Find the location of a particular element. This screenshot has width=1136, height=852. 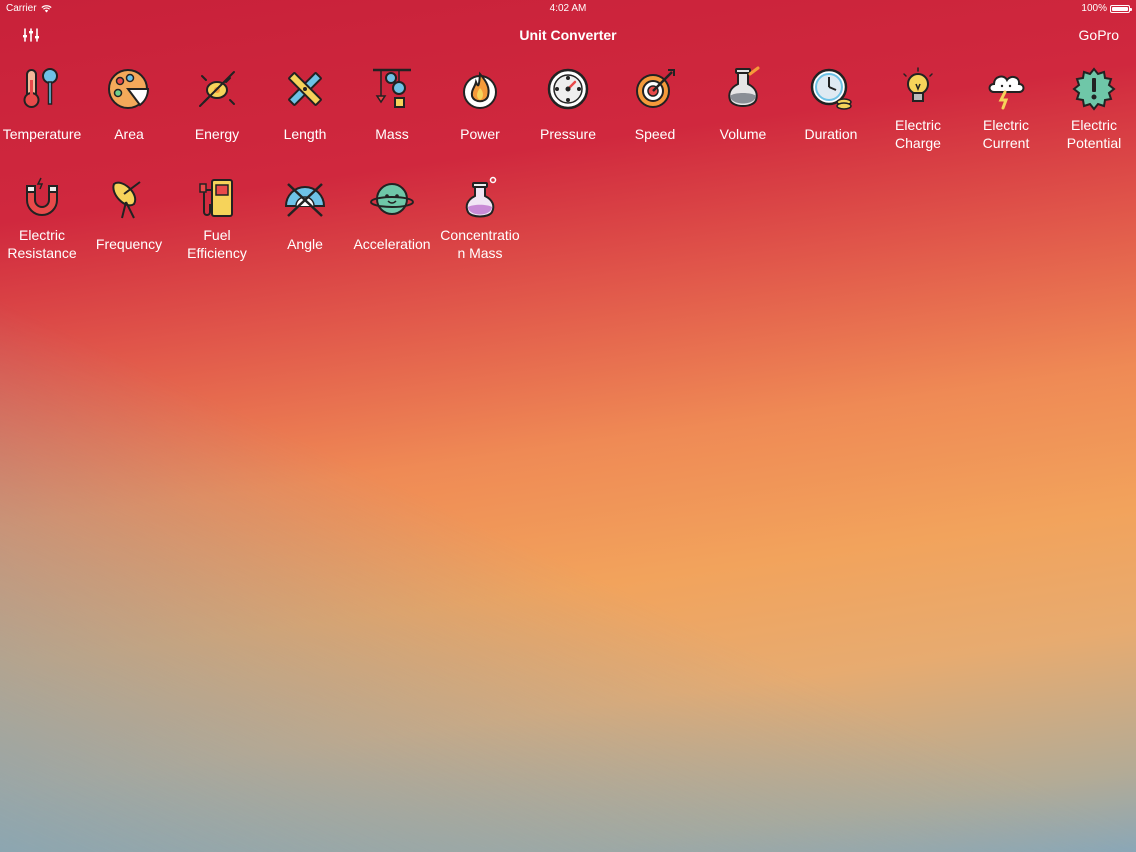

gopro-button: GoPro is located at coordinates (1099, 35).